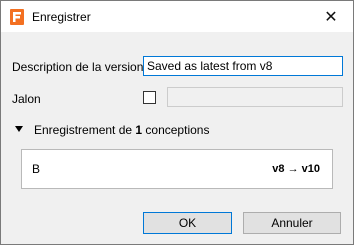 The image size is (354, 245). Describe the element at coordinates (292, 223) in the screenshot. I see `cancel-button: Annuler` at that location.